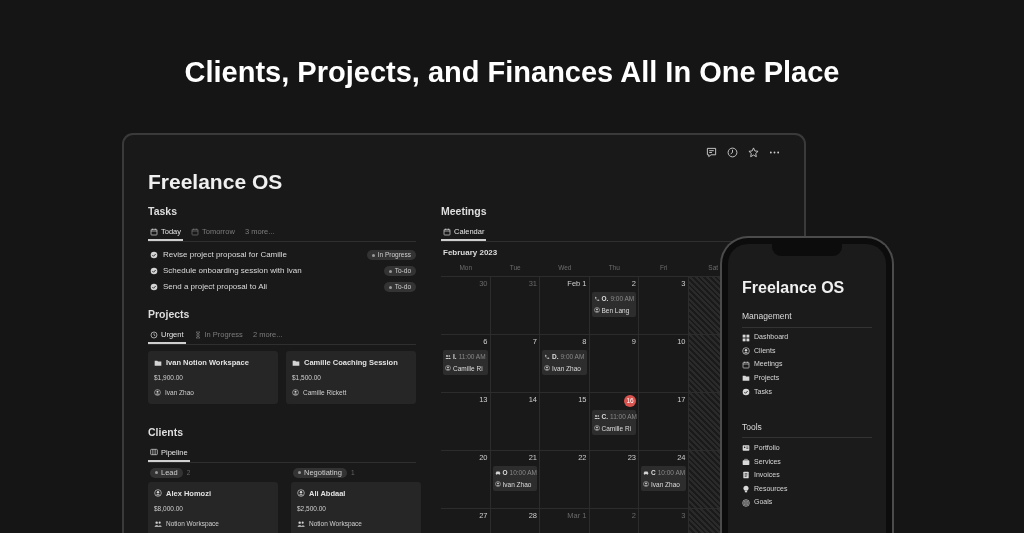  What do you see at coordinates (162, 211) in the screenshot?
I see `section-heading: Tasks` at bounding box center [162, 211].